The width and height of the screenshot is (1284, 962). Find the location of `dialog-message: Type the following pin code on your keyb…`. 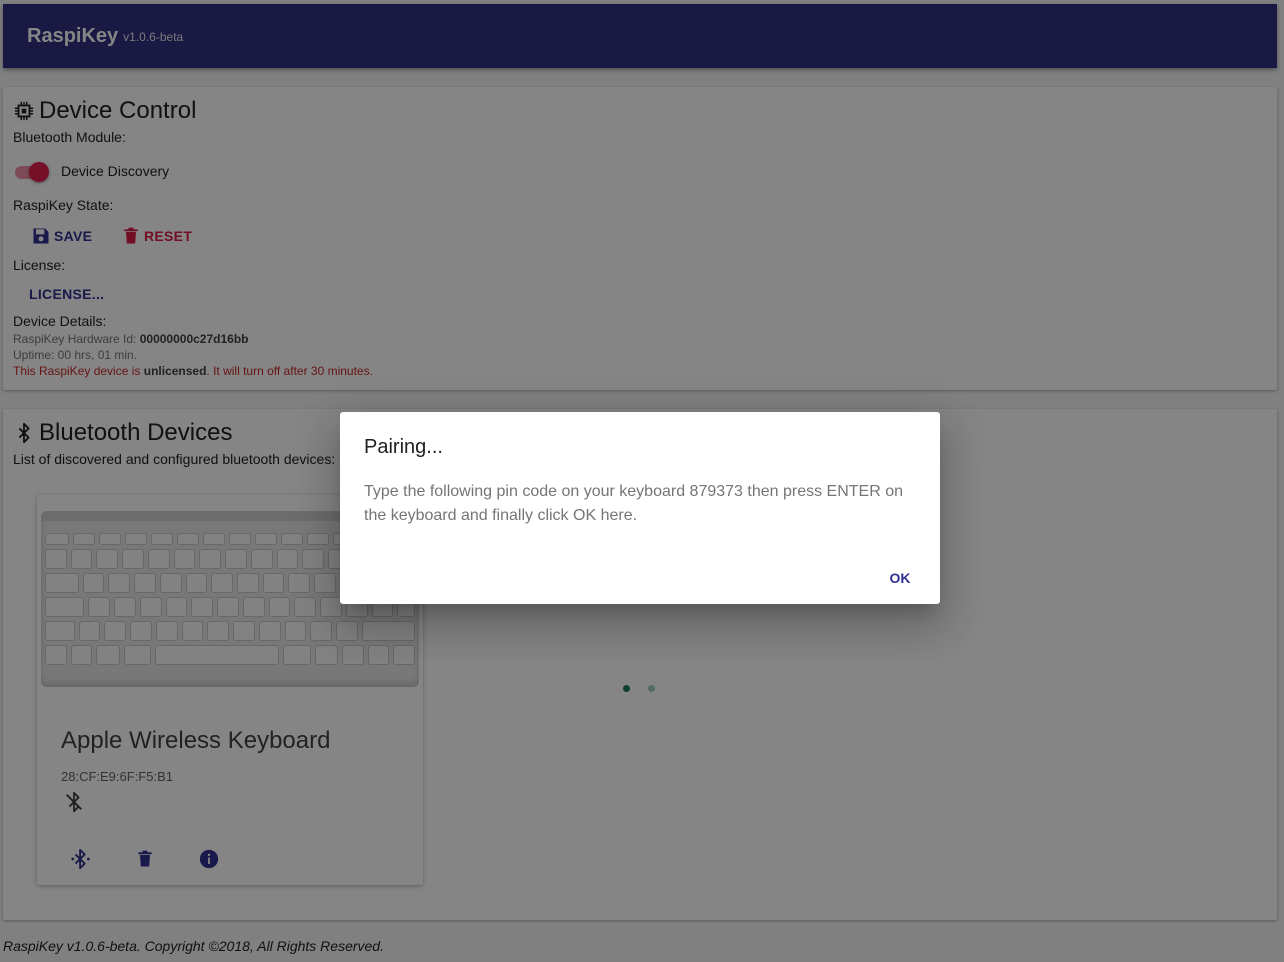

dialog-message: Type the following pin code on your keyb… is located at coordinates (633, 503).